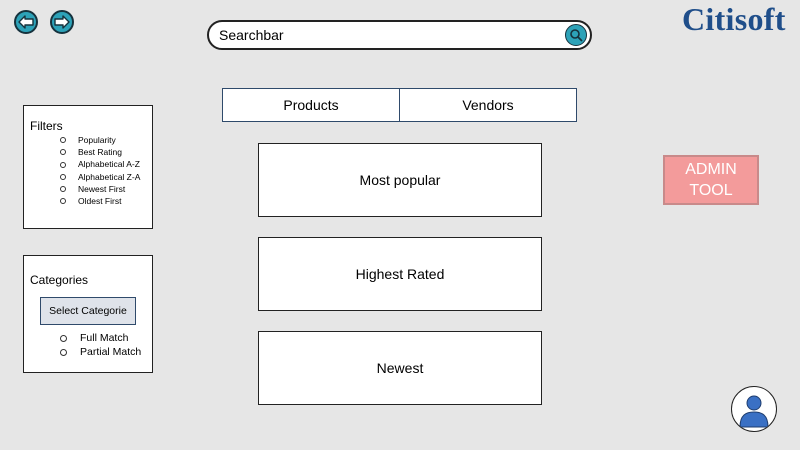 The width and height of the screenshot is (800, 450). Describe the element at coordinates (400, 368) in the screenshot. I see `card-newest: Newest` at that location.